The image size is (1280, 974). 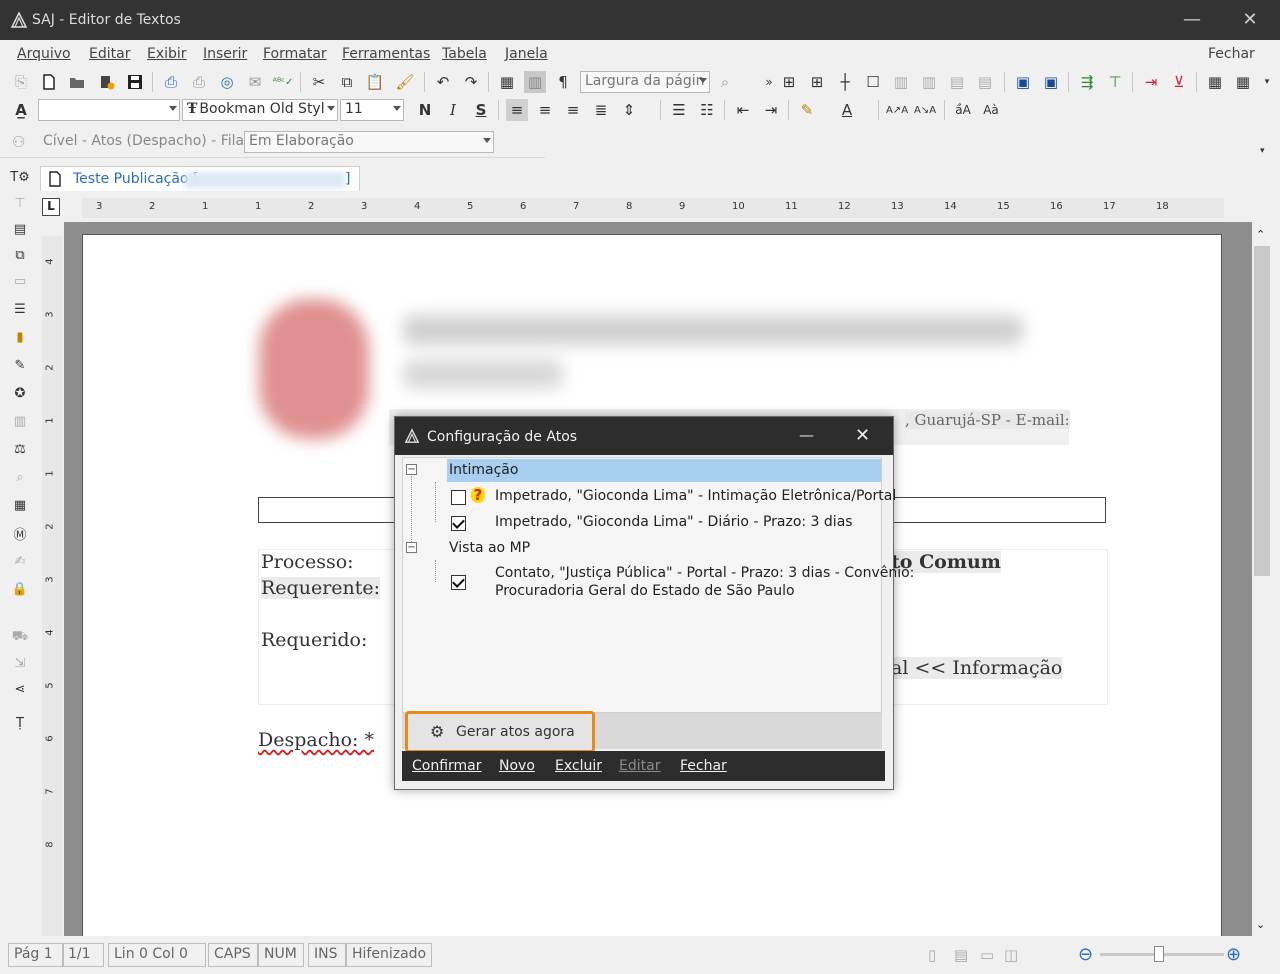 What do you see at coordinates (20, 561) in the screenshot?
I see `signature-icon: ✍` at bounding box center [20, 561].